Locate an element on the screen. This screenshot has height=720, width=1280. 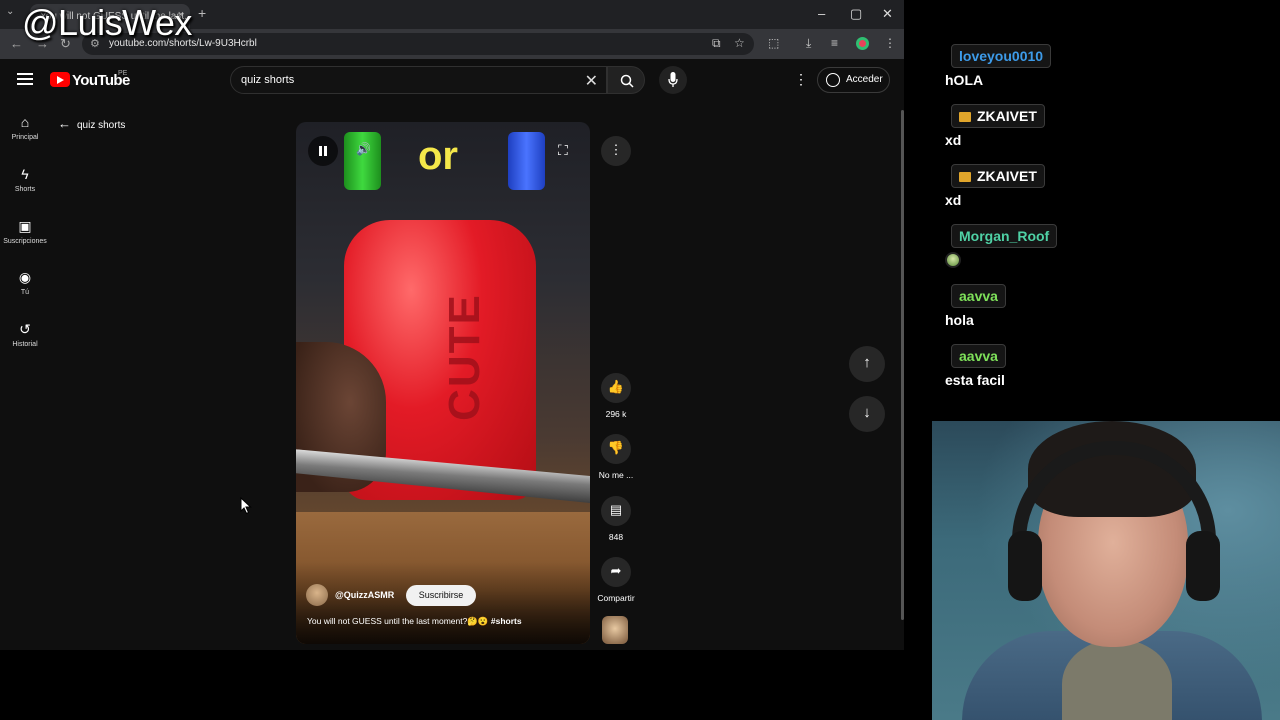
like-button: 👍 296 k is located at coordinates (616, 396).